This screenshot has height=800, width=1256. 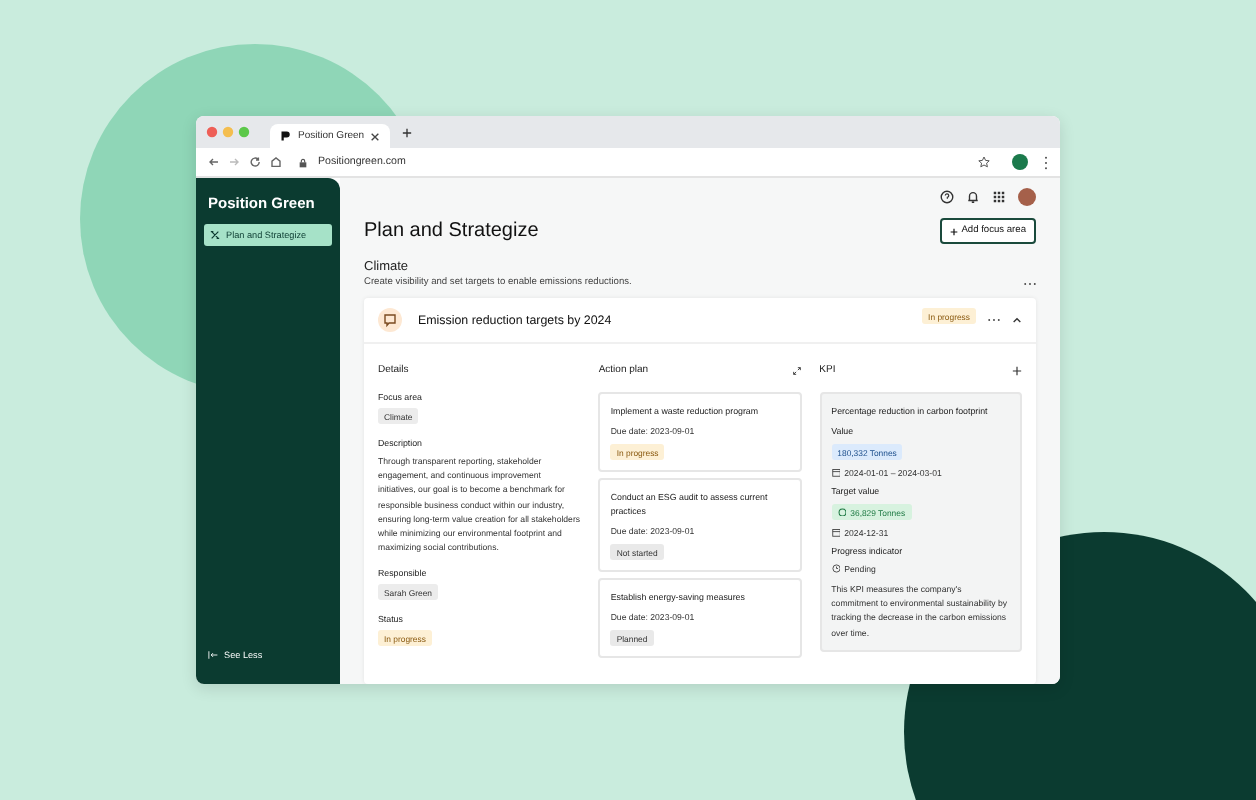 I want to click on clock-icon, so click(x=836, y=569).